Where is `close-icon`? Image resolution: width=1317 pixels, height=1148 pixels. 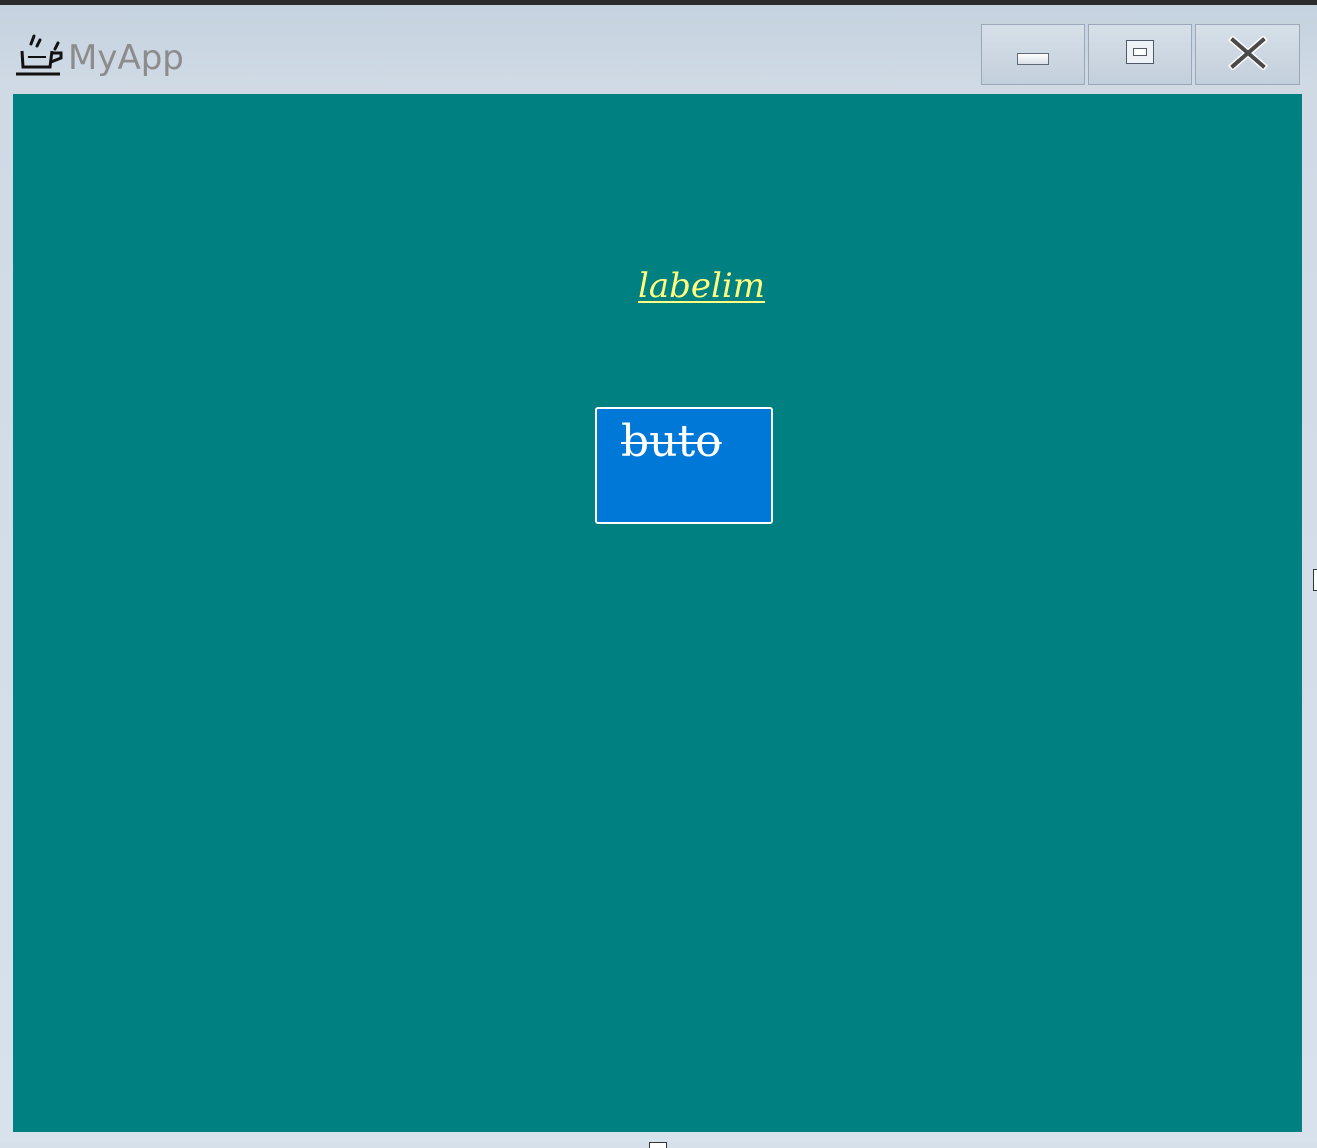
close-icon is located at coordinates (1247, 54).